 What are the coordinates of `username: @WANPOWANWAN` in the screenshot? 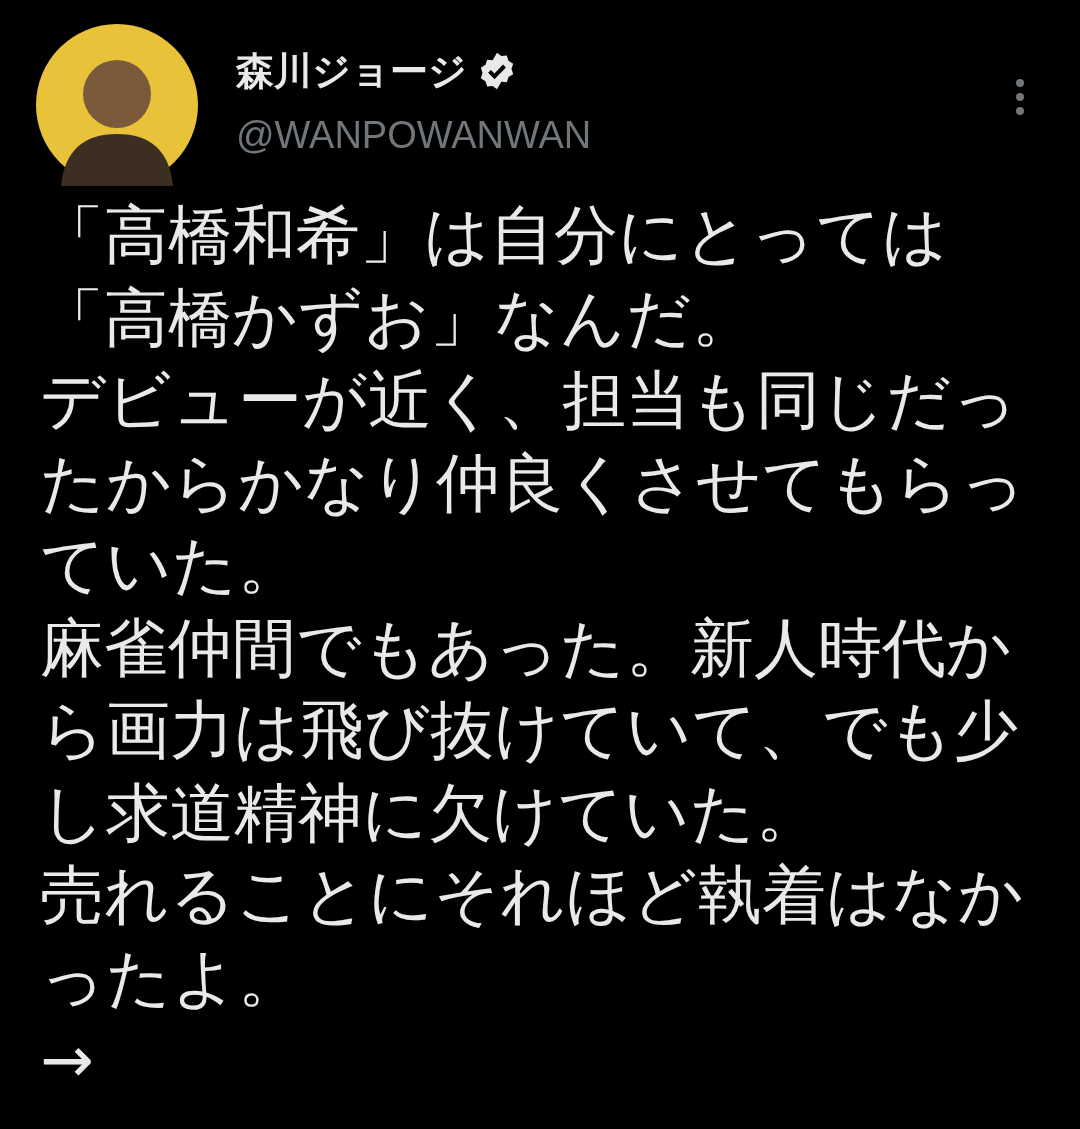 It's located at (414, 135).